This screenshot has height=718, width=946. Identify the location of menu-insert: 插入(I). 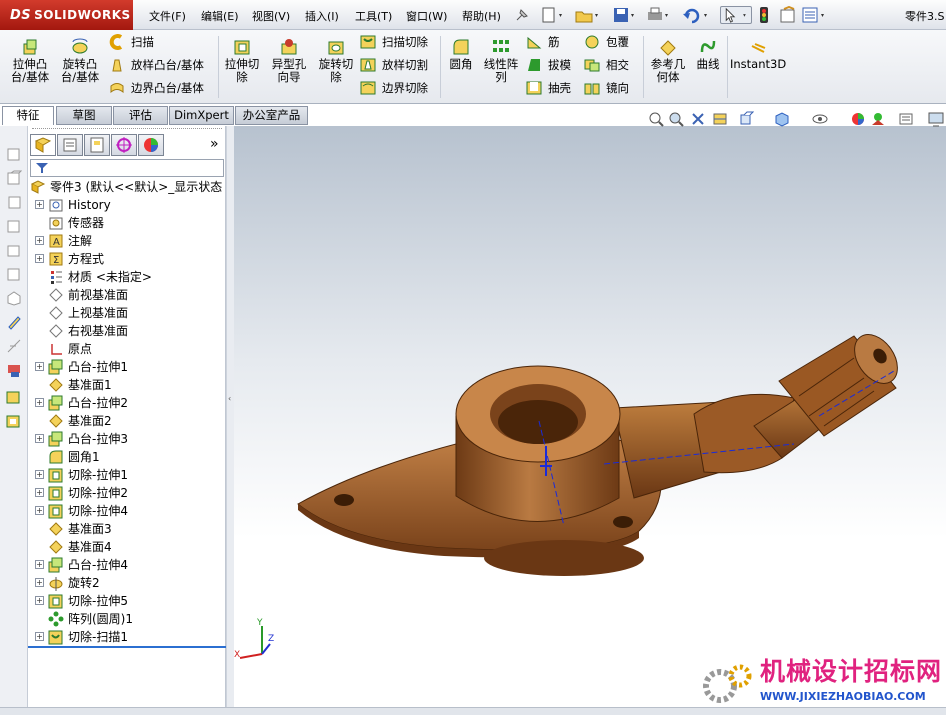
(322, 16).